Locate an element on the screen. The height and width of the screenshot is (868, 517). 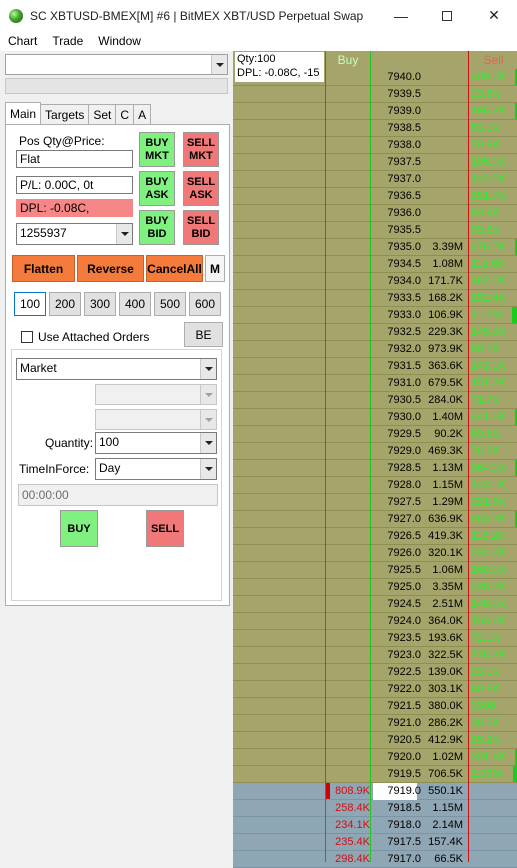
flatten-button: Flatten is located at coordinates (43, 268).